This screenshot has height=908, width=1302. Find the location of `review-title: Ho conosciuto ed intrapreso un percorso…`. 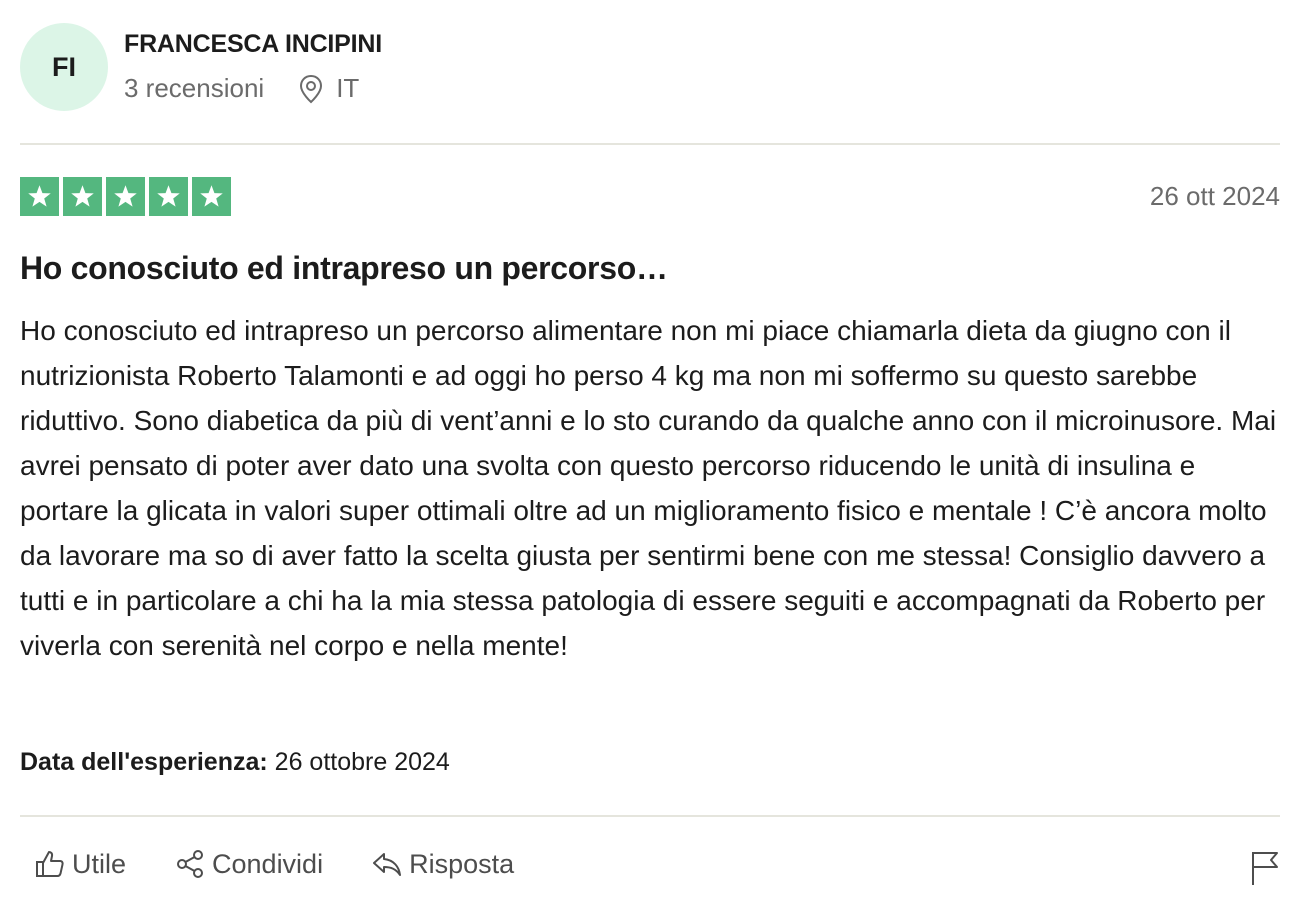

review-title: Ho conosciuto ed intrapreso un percorso… is located at coordinates (344, 268).